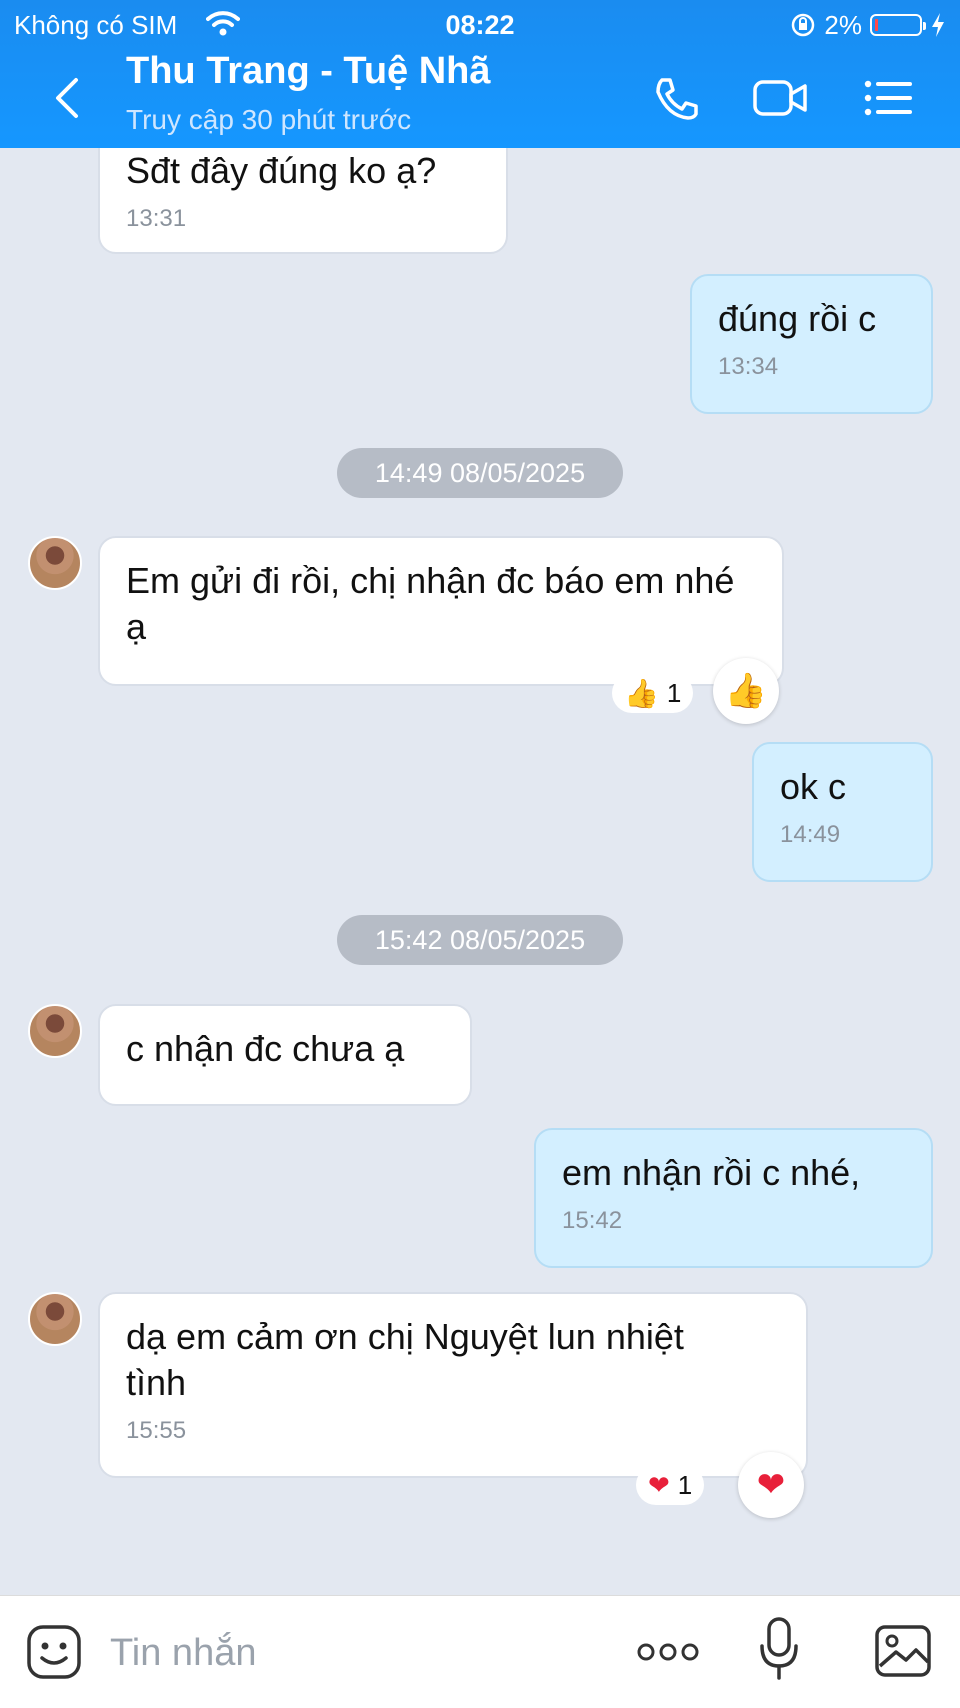 This screenshot has height=1708, width=960. Describe the element at coordinates (480, 473) in the screenshot. I see `date-separator: 14:49 08/05/2025` at that location.